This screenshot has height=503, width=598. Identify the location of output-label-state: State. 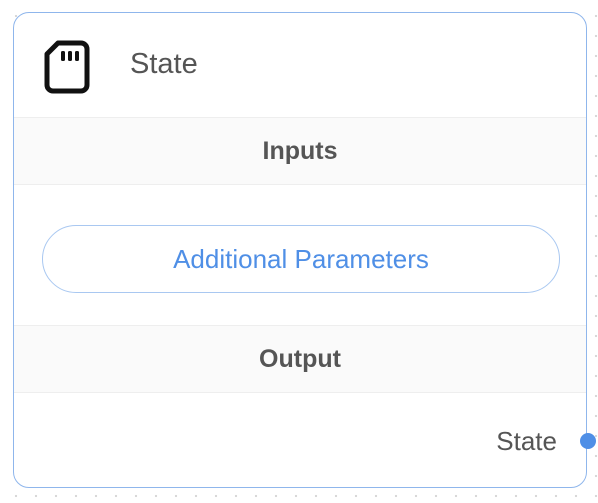
(526, 441).